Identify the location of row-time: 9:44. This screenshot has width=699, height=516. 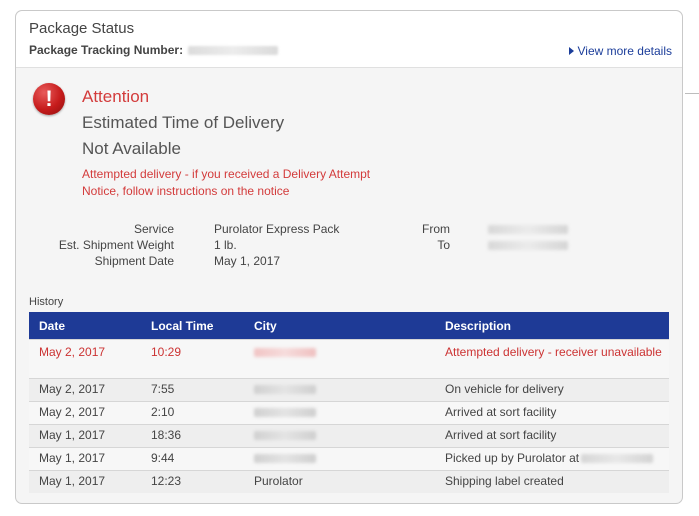
(192, 459).